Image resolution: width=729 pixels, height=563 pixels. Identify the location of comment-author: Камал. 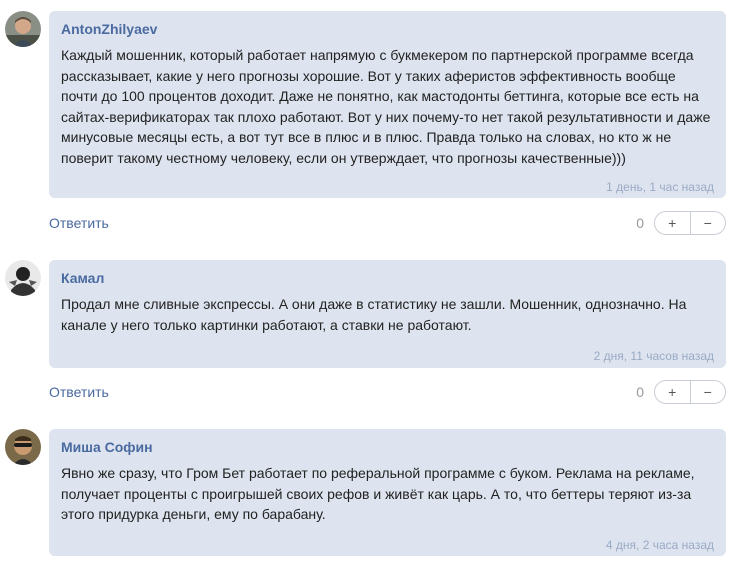
(387, 278).